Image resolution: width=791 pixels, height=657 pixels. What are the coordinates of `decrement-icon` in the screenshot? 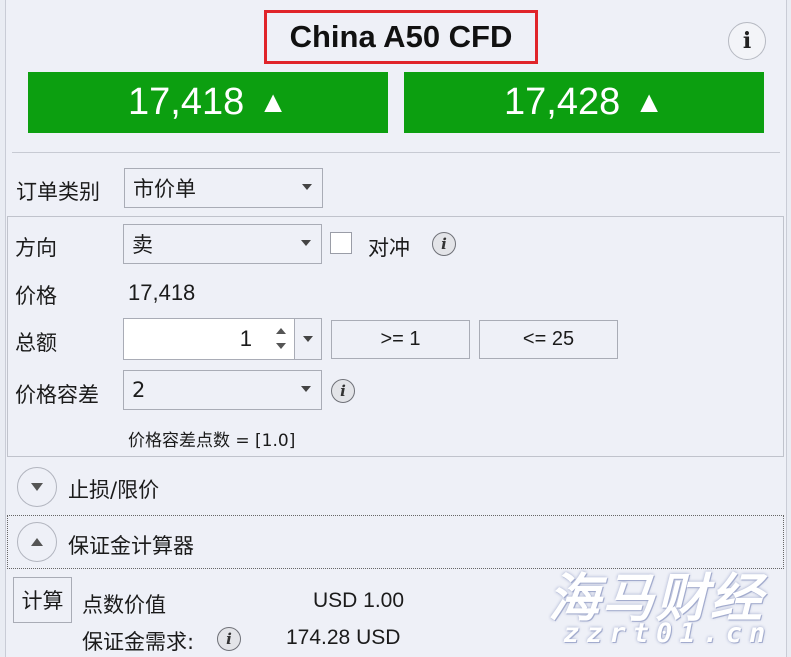 It's located at (281, 346).